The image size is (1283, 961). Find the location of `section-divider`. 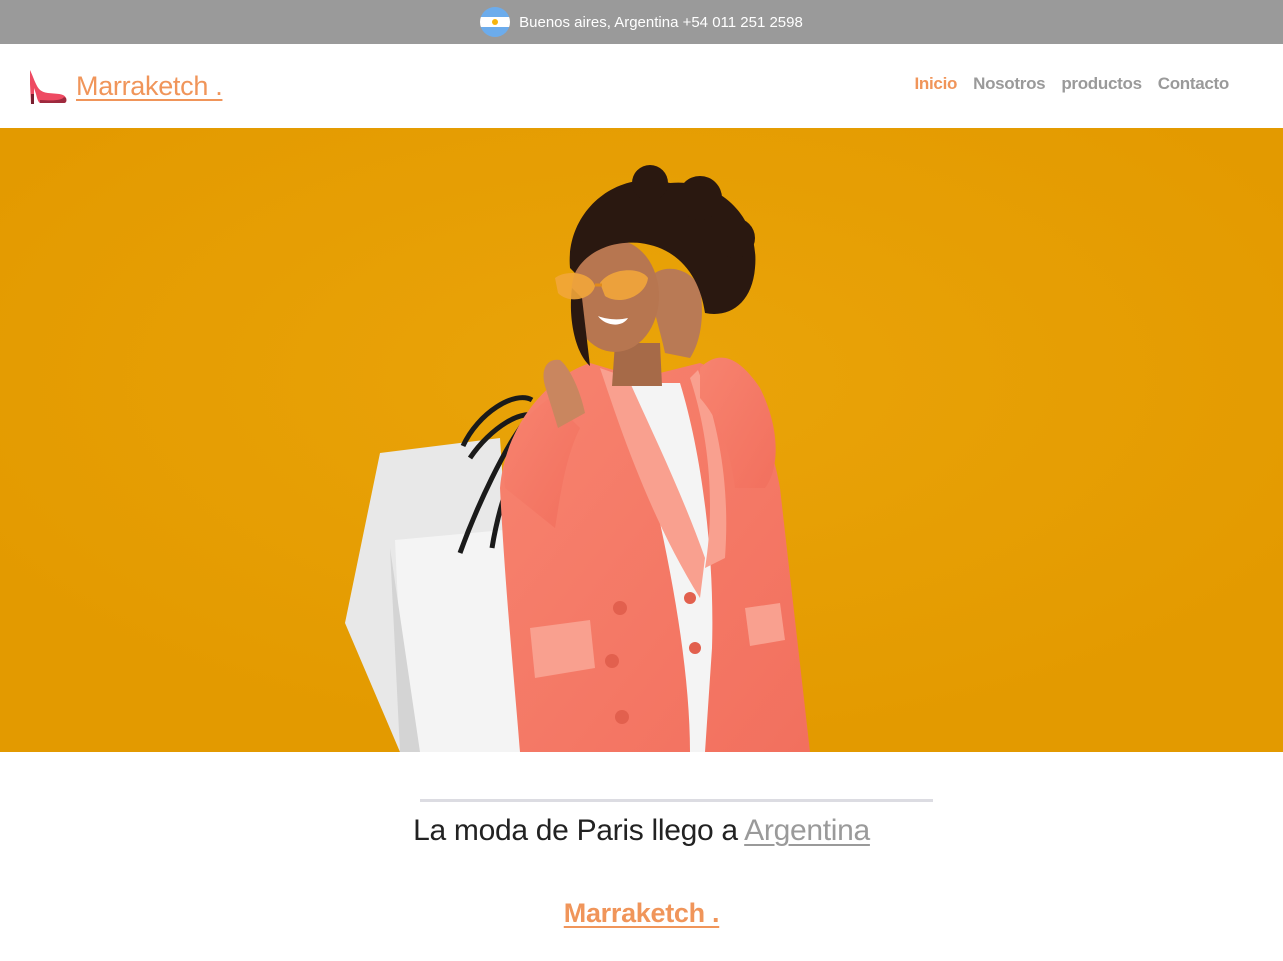

section-divider is located at coordinates (676, 800).